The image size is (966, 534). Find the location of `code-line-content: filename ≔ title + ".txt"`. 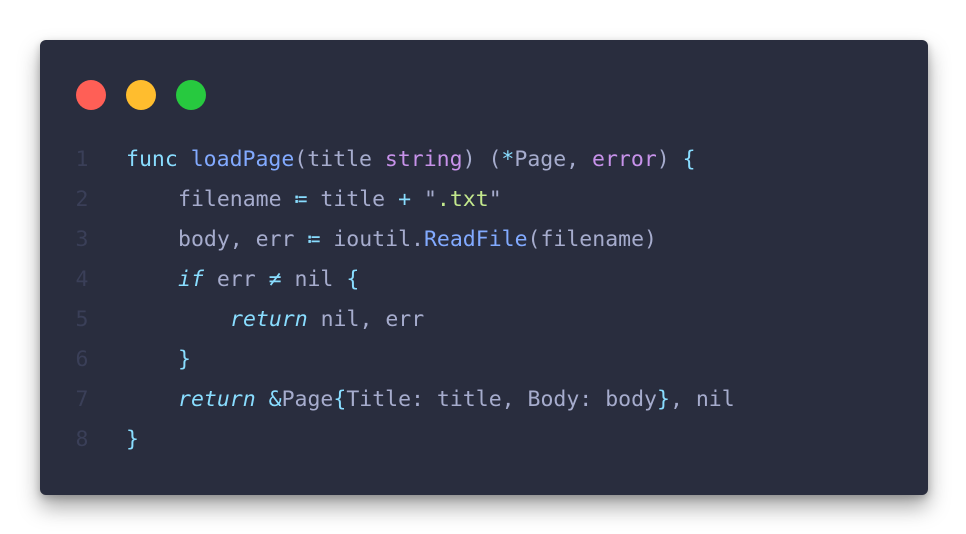

code-line-content: filename ≔ title + ".txt" is located at coordinates (340, 200).